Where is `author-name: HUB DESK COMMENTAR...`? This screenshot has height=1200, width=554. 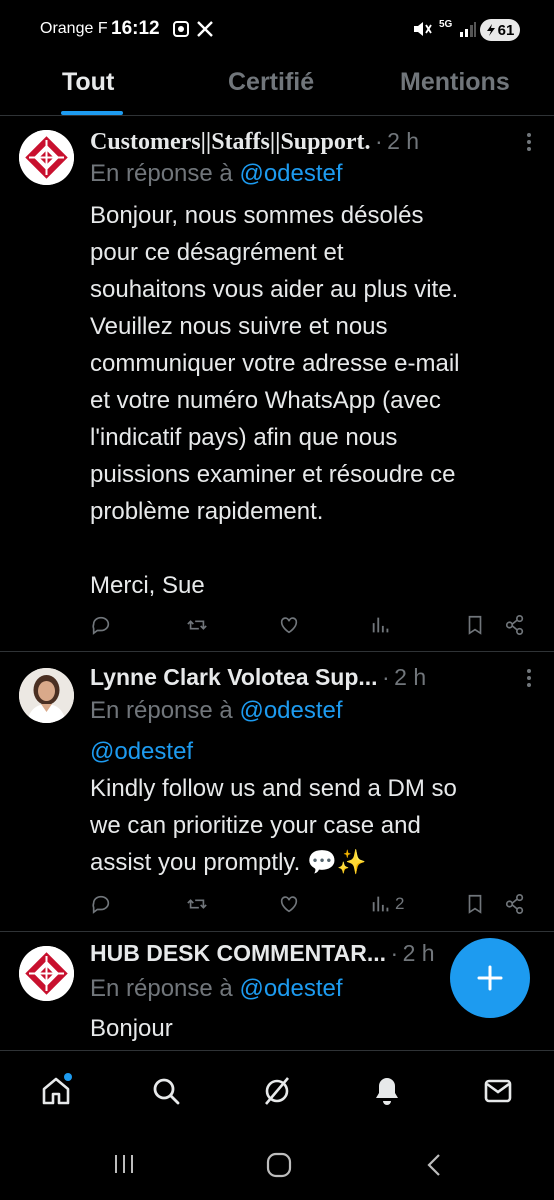
author-name: HUB DESK COMMENTAR... is located at coordinates (238, 953).